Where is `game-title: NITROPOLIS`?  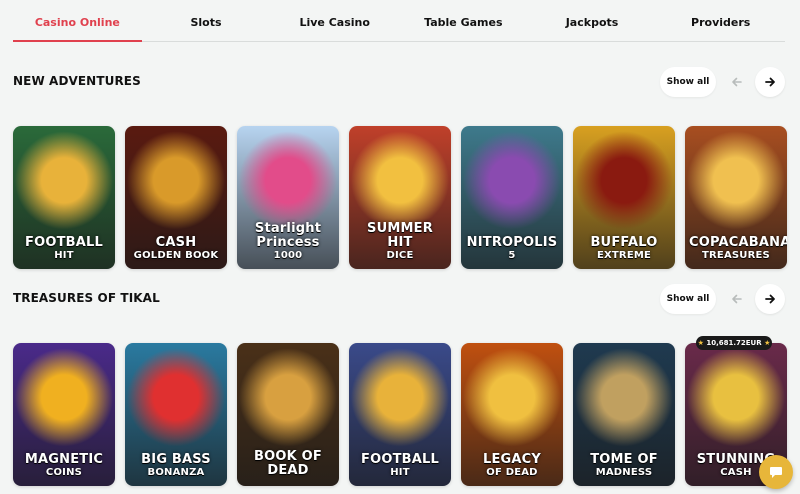 game-title: NITROPOLIS is located at coordinates (512, 242).